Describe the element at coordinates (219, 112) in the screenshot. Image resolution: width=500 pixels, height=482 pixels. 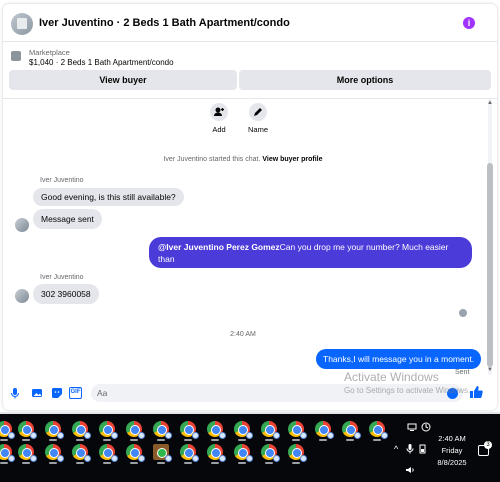
I see `add-person-icon` at that location.